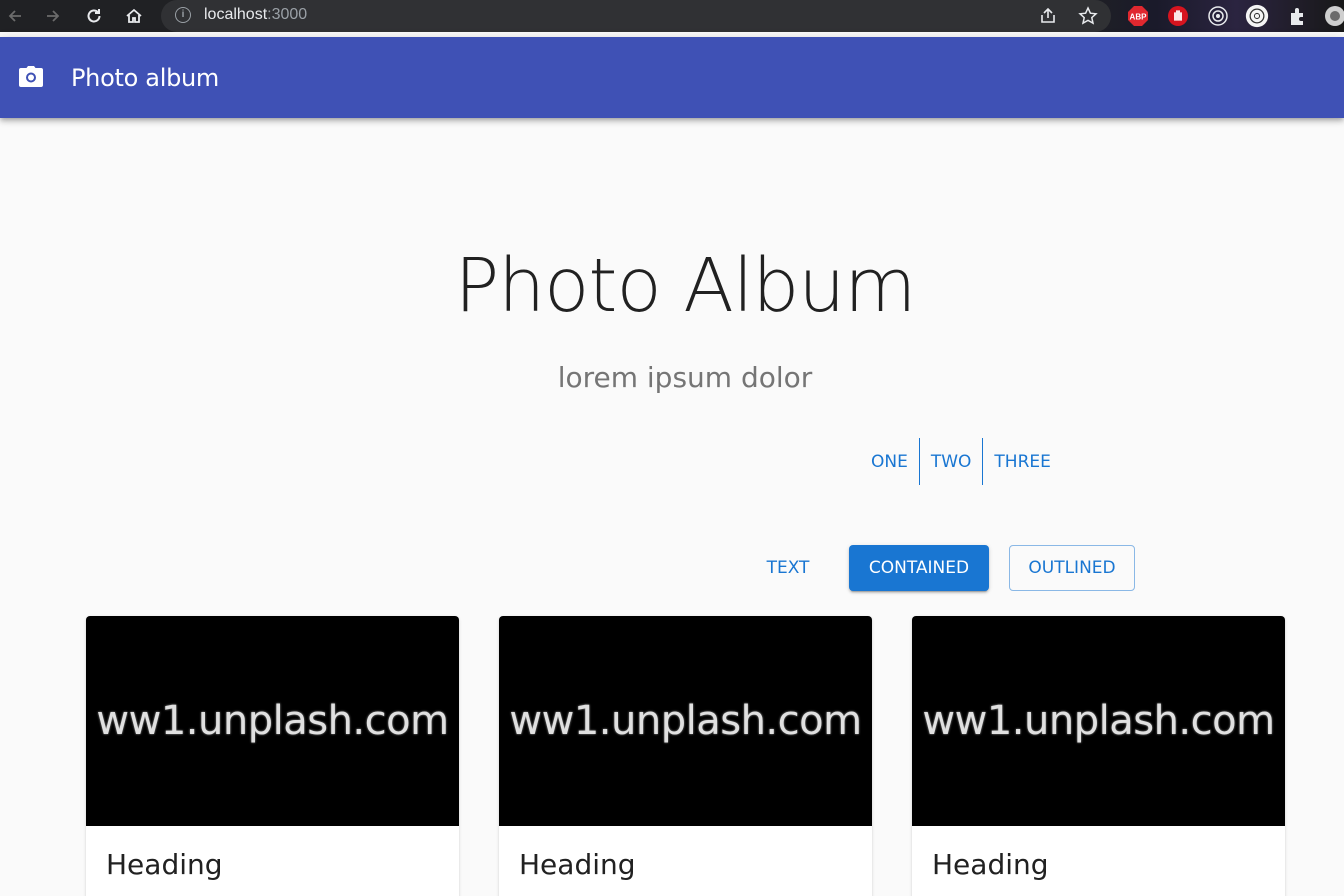 This screenshot has width=1344, height=896. What do you see at coordinates (1298, 16) in the screenshot?
I see `extensions-icon` at bounding box center [1298, 16].